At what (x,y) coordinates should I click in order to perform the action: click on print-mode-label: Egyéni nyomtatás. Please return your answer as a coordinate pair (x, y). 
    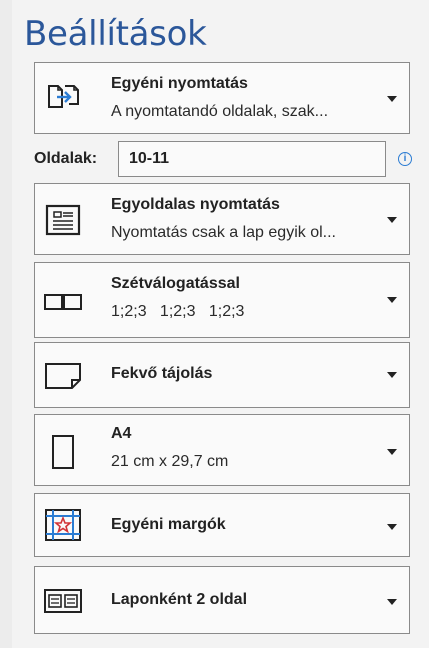
    Looking at the image, I should click on (179, 83).